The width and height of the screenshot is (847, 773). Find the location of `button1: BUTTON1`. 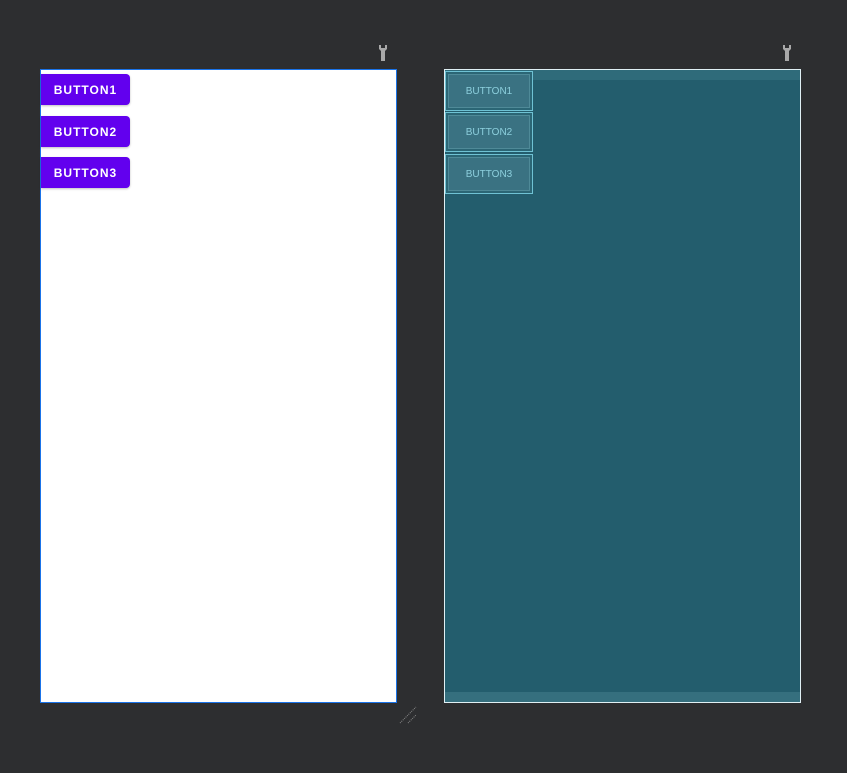

button1: BUTTON1 is located at coordinates (85, 89).